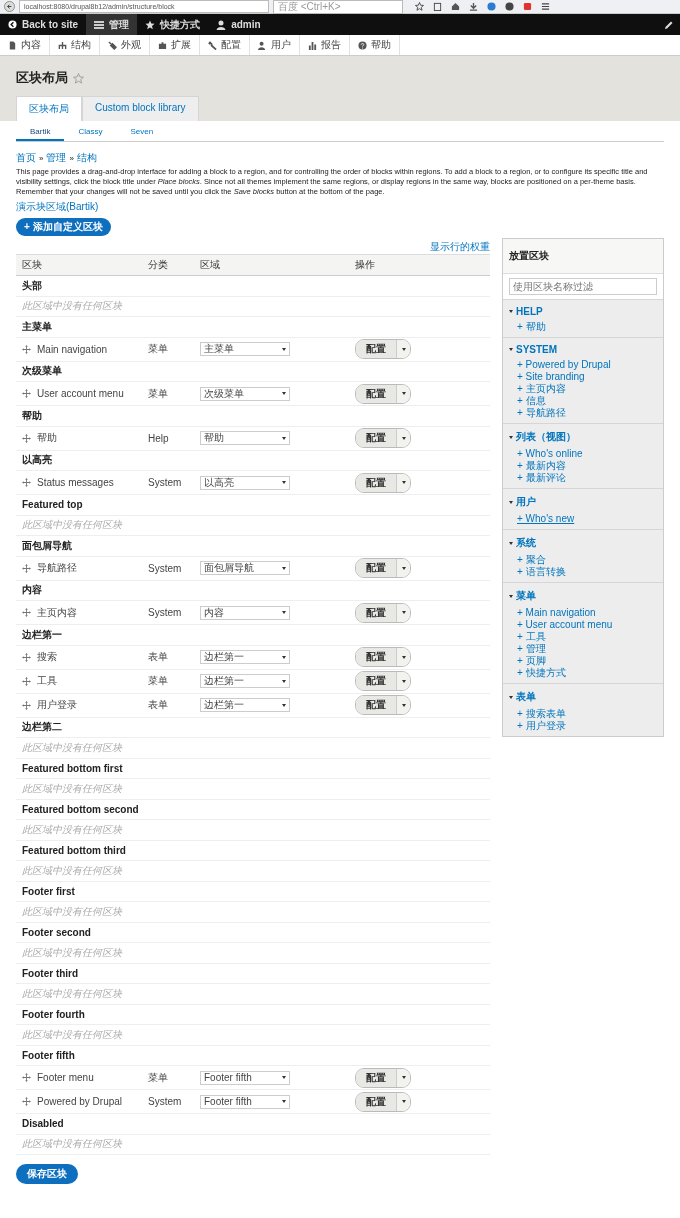 This screenshot has width=680, height=1218. I want to click on block-link: + 语言转换, so click(583, 572).